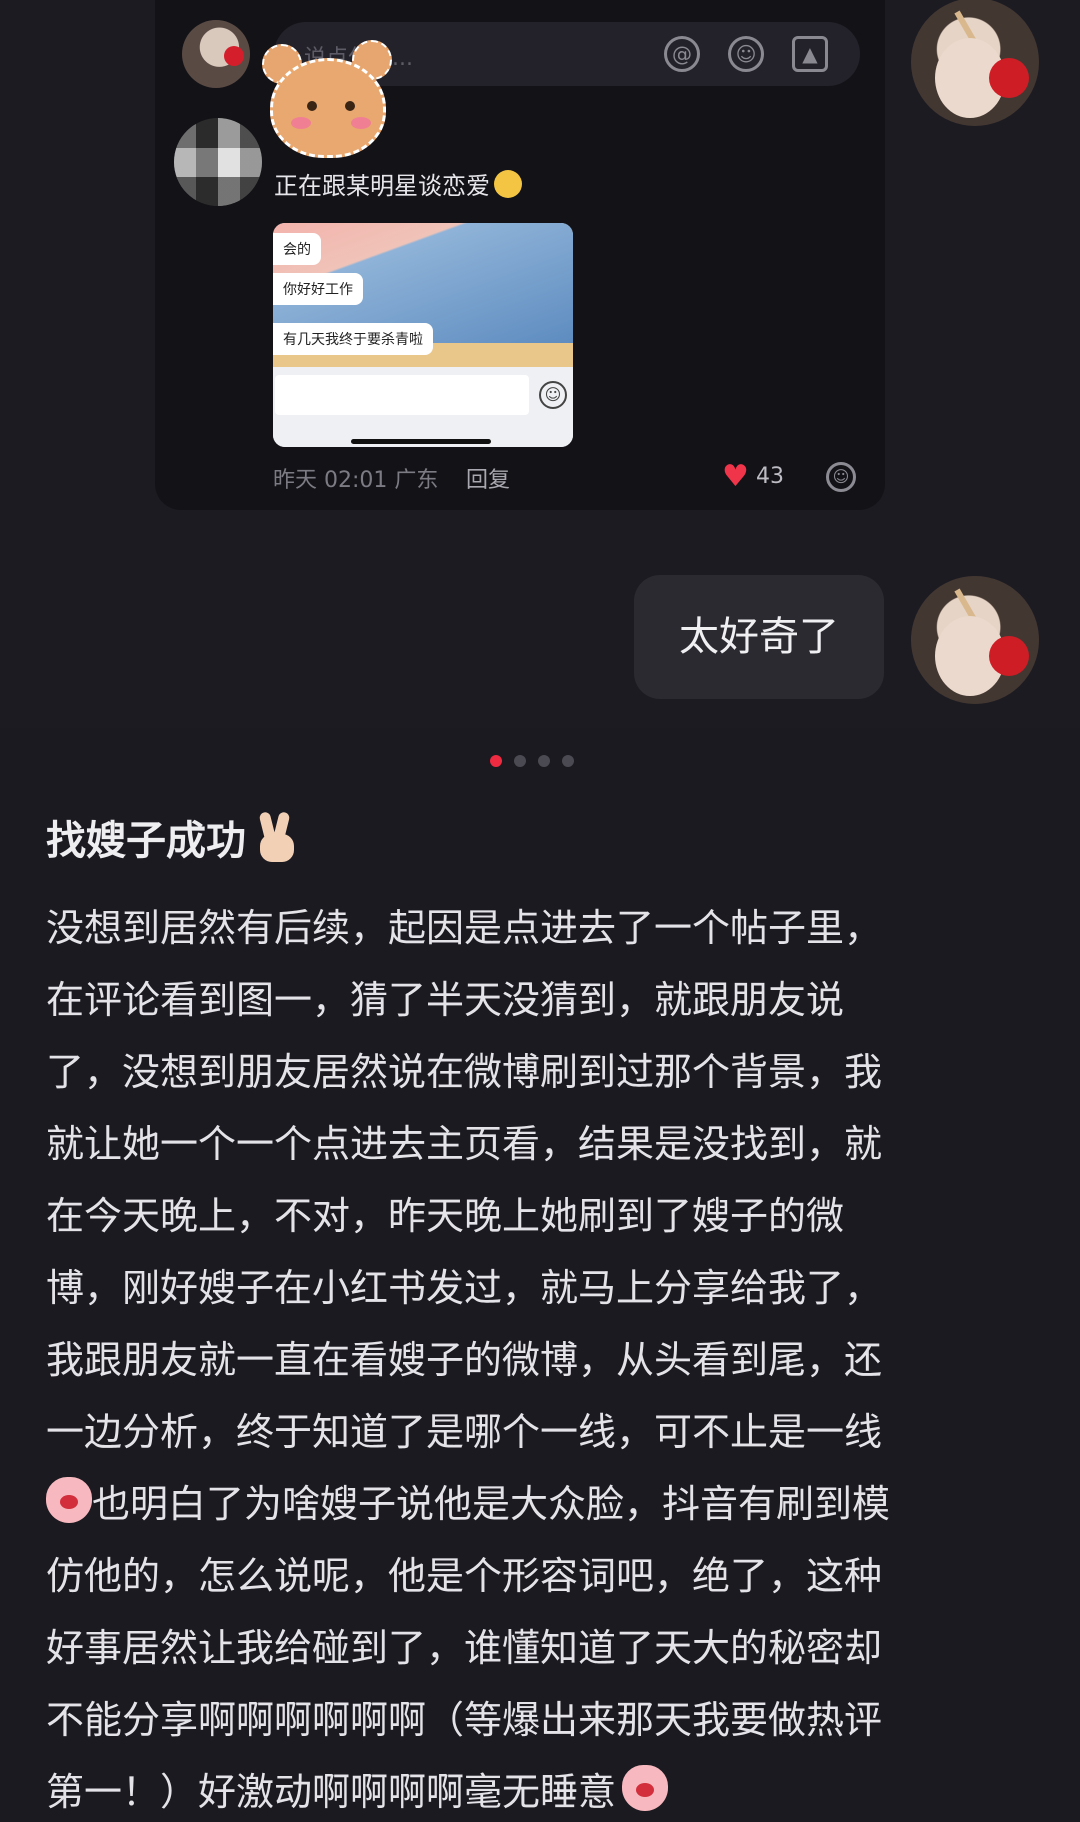 This screenshot has height=1822, width=1080. What do you see at coordinates (491, 1504) in the screenshot?
I see `post-line-9-text: 也明白了为啥嫂子说他是大众脸，抖音有刷到模` at bounding box center [491, 1504].